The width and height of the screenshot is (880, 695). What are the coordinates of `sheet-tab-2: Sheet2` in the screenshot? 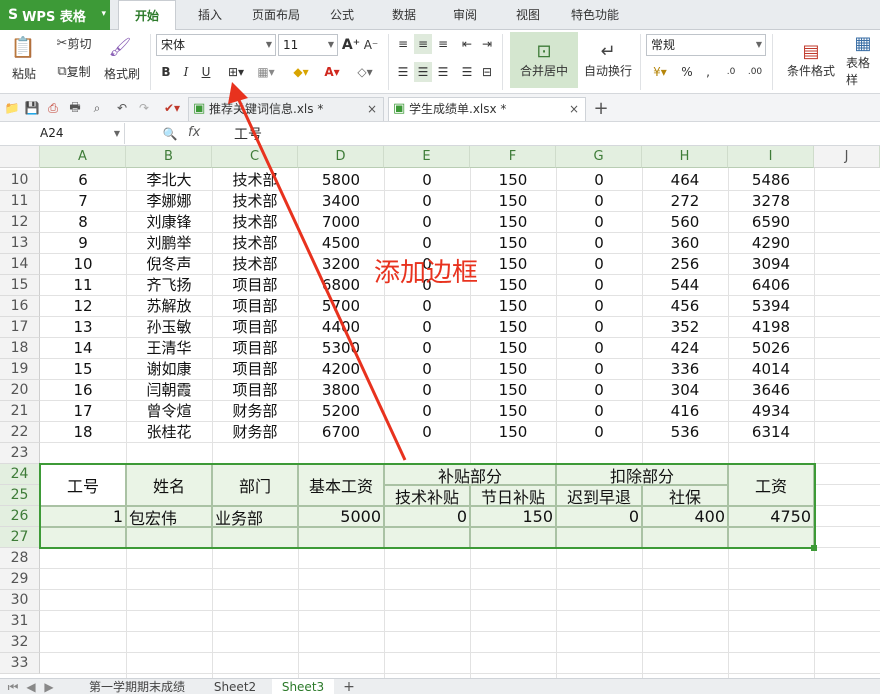 It's located at (235, 687).